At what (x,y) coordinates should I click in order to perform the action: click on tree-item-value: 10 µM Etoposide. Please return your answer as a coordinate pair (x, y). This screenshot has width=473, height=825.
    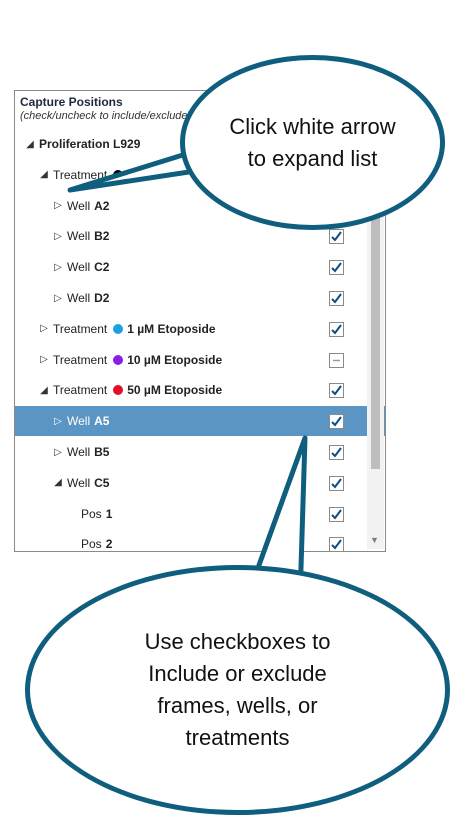
    Looking at the image, I should click on (175, 359).